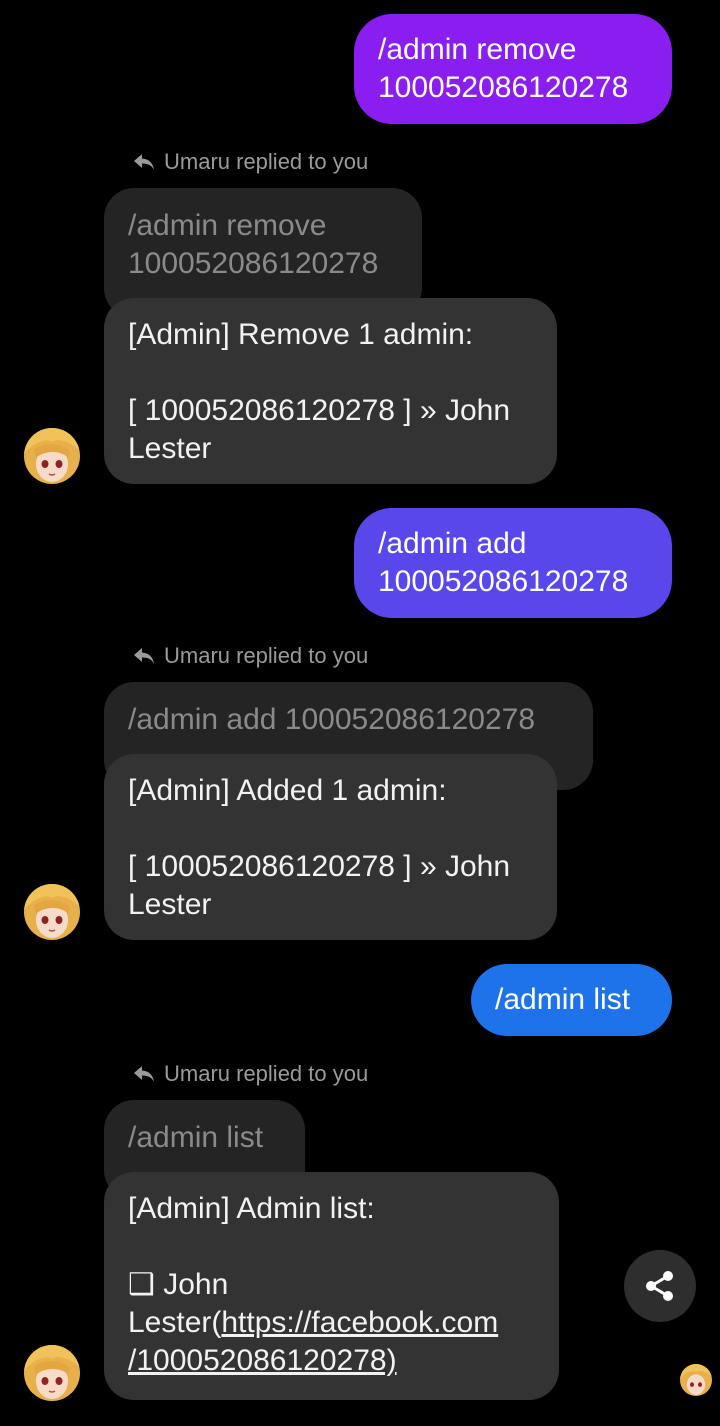 This screenshot has height=1426, width=720. I want to click on share-icon, so click(659, 1286).